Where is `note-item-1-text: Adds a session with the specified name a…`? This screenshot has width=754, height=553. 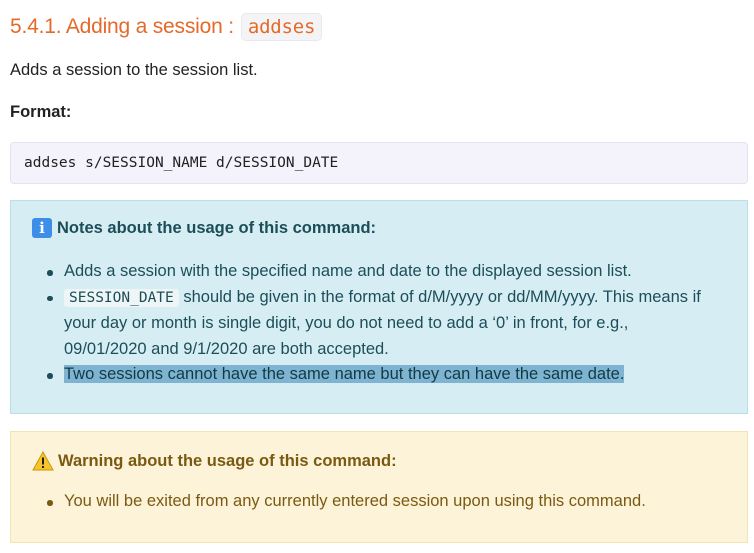
note-item-1-text: Adds a session with the specified name a… is located at coordinates (348, 271).